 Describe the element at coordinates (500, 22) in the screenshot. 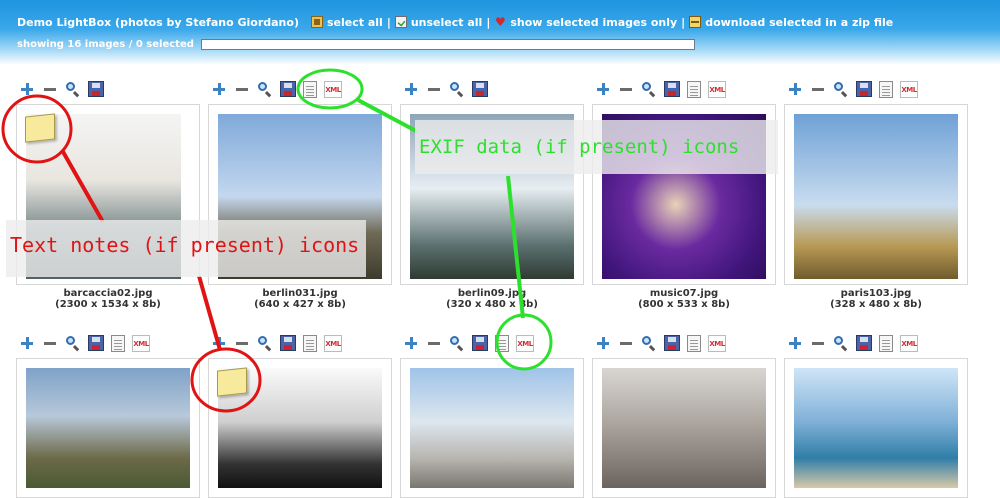

I see `heart-icon: ♥` at that location.